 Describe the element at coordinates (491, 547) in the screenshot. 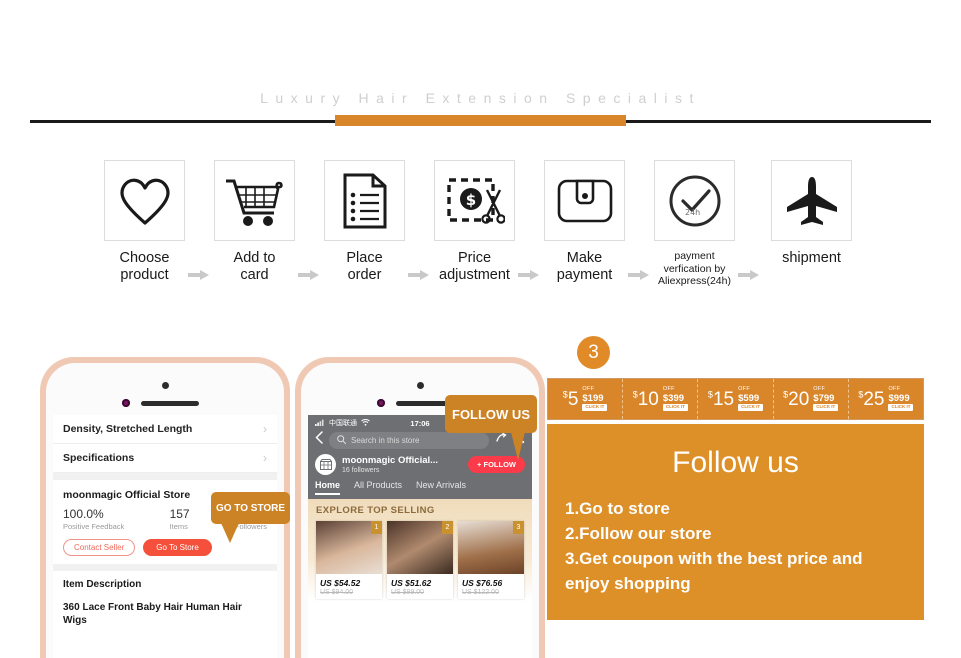

I see `product-image: 3` at that location.